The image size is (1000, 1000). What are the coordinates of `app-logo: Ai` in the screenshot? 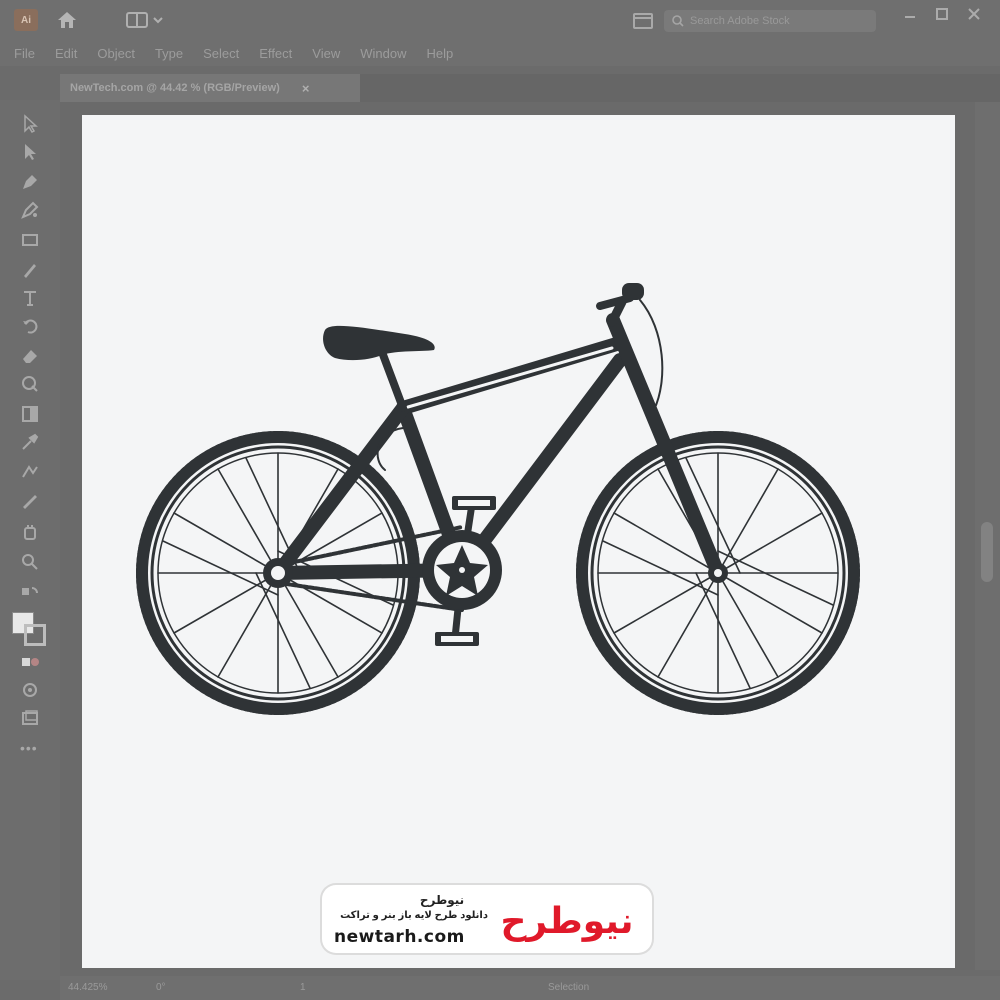 It's located at (26, 20).